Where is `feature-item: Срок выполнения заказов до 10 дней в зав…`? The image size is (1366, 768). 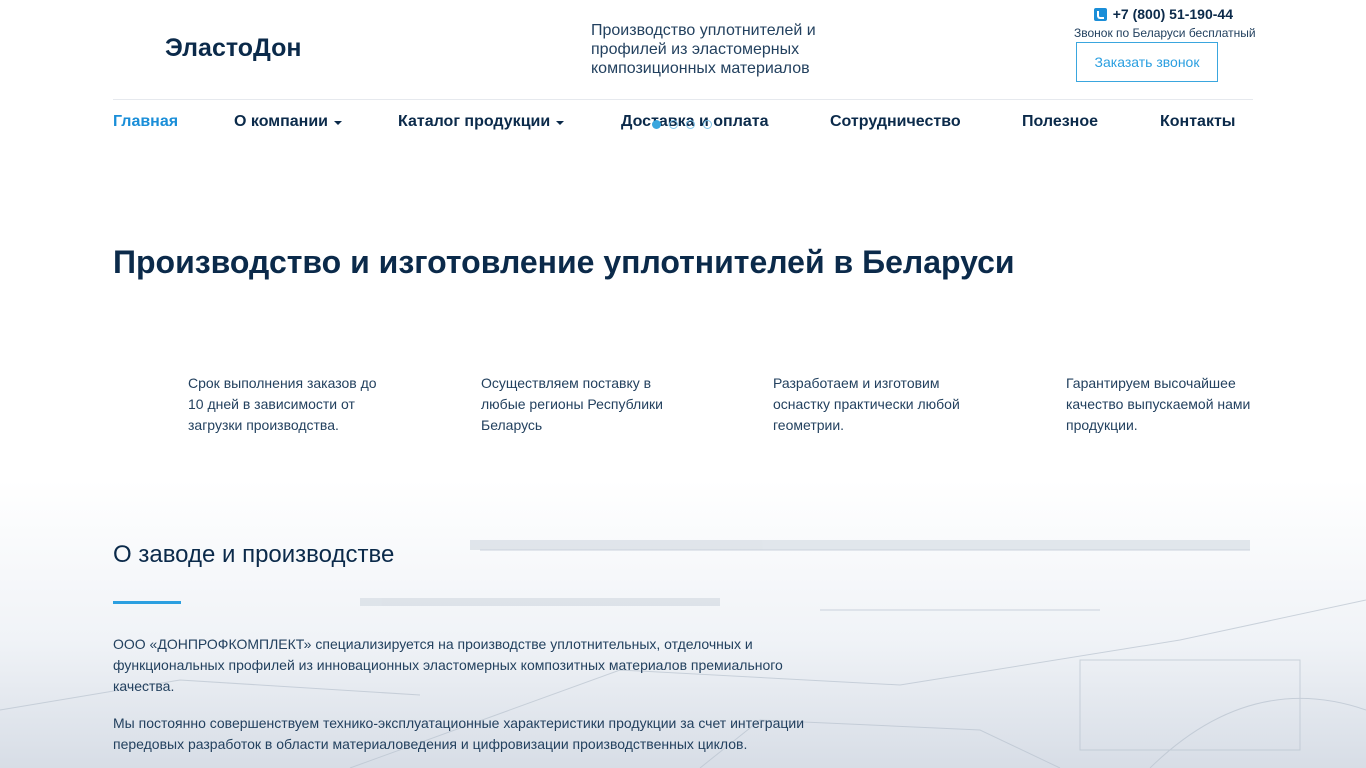 feature-item: Срок выполнения заказов до 10 дней в зав… is located at coordinates (282, 404).